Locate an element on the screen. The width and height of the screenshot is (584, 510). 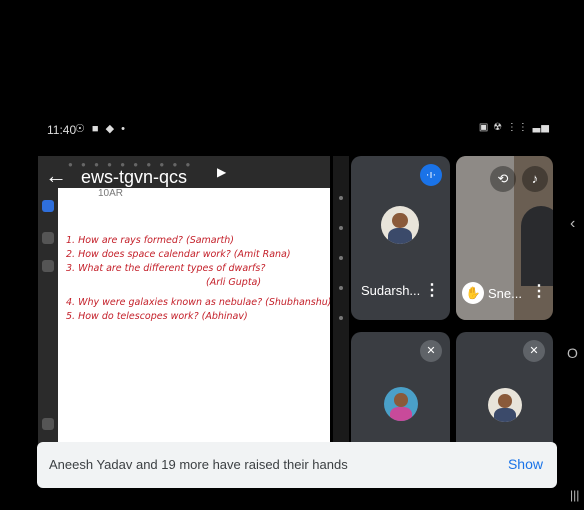
speaker-icon: ♪ is located at coordinates (535, 179).